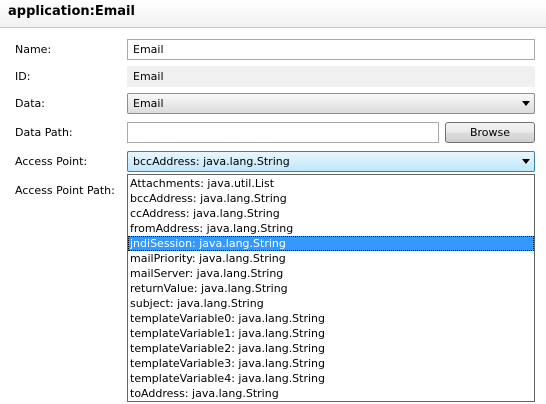 The width and height of the screenshot is (546, 404). Describe the element at coordinates (331, 49) in the screenshot. I see `name-input` at that location.